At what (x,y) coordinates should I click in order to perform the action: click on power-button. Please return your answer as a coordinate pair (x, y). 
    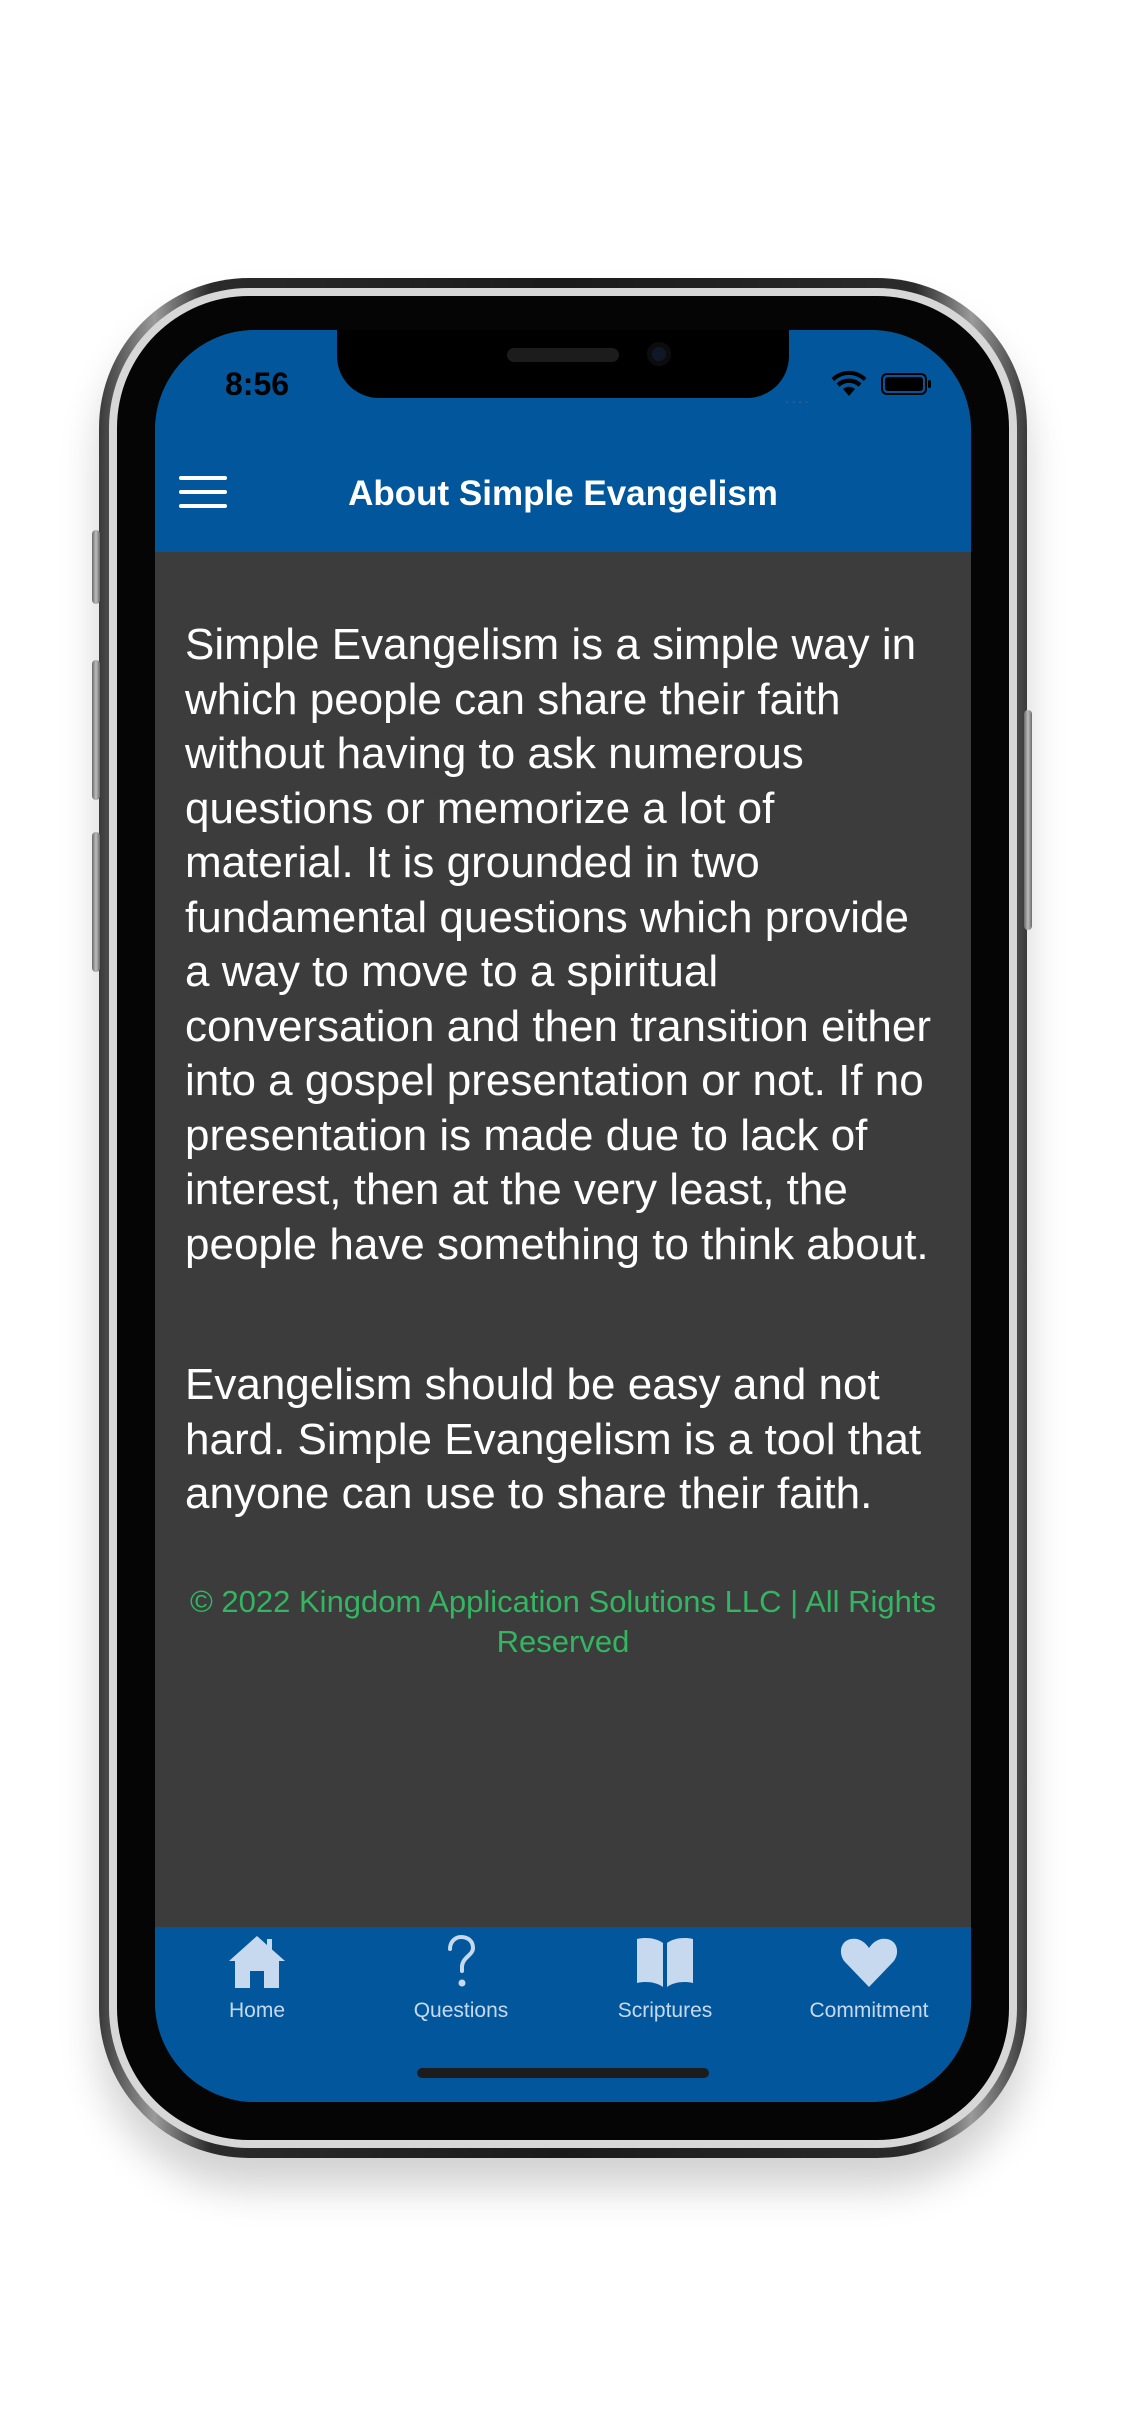
    Looking at the image, I should click on (1028, 820).